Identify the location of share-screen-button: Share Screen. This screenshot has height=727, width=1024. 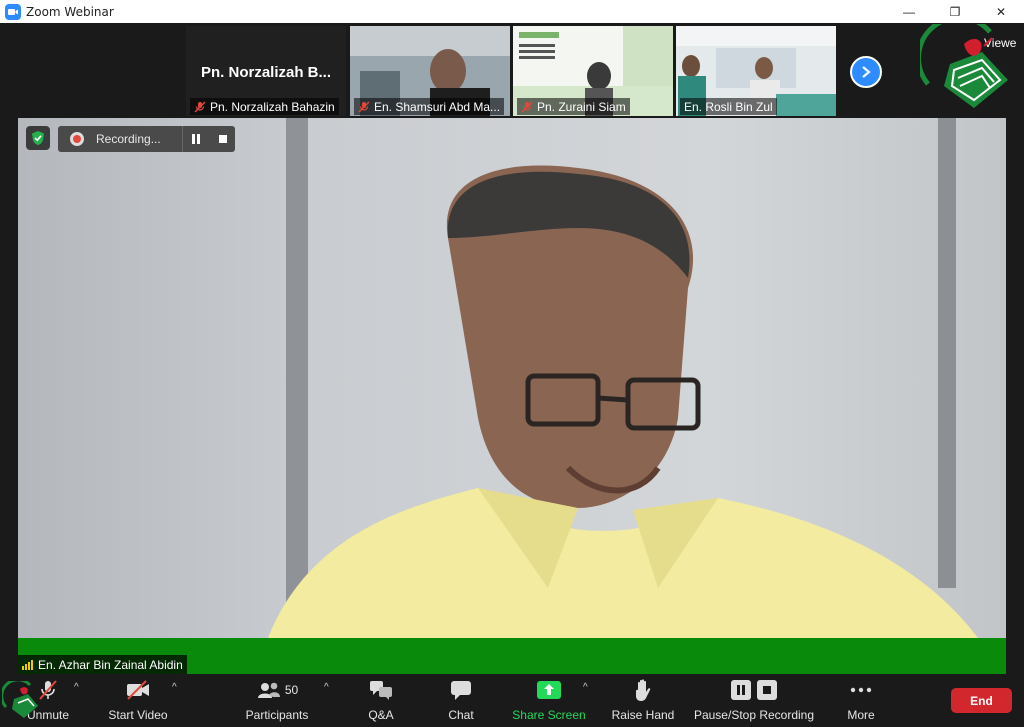
(549, 701).